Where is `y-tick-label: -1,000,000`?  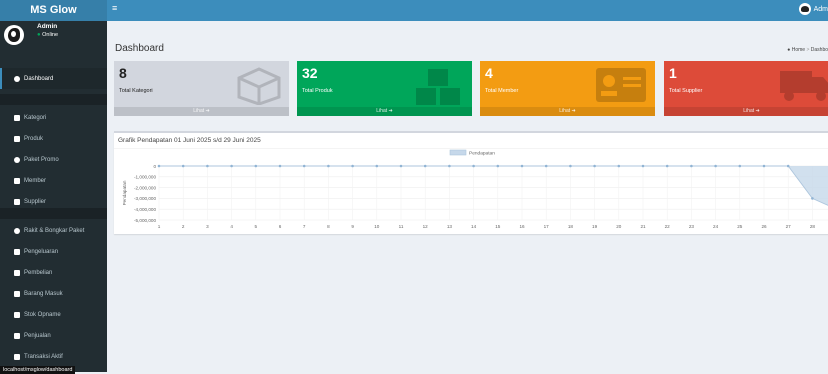 y-tick-label: -1,000,000 is located at coordinates (145, 177).